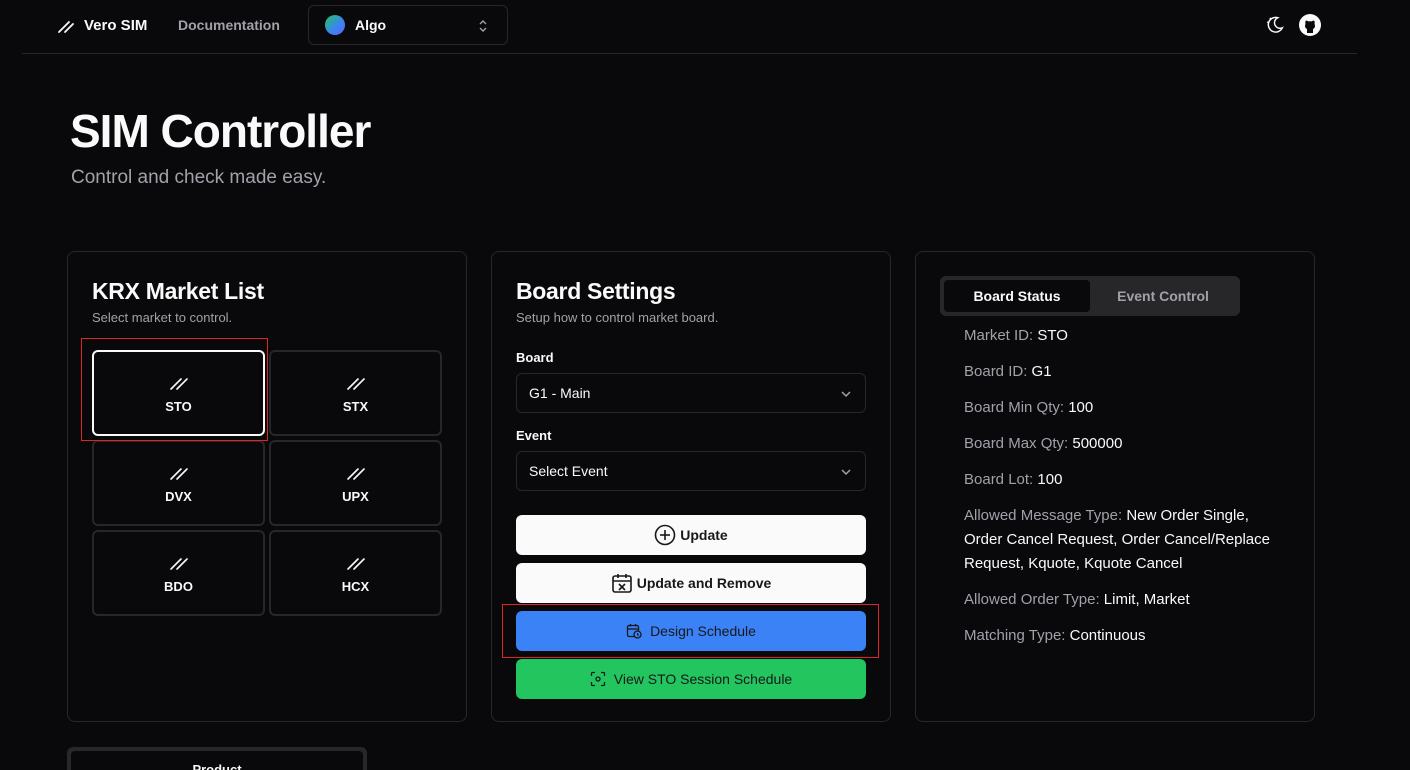 Image resolution: width=1410 pixels, height=770 pixels. I want to click on market-tile-stx: STX, so click(355, 393).